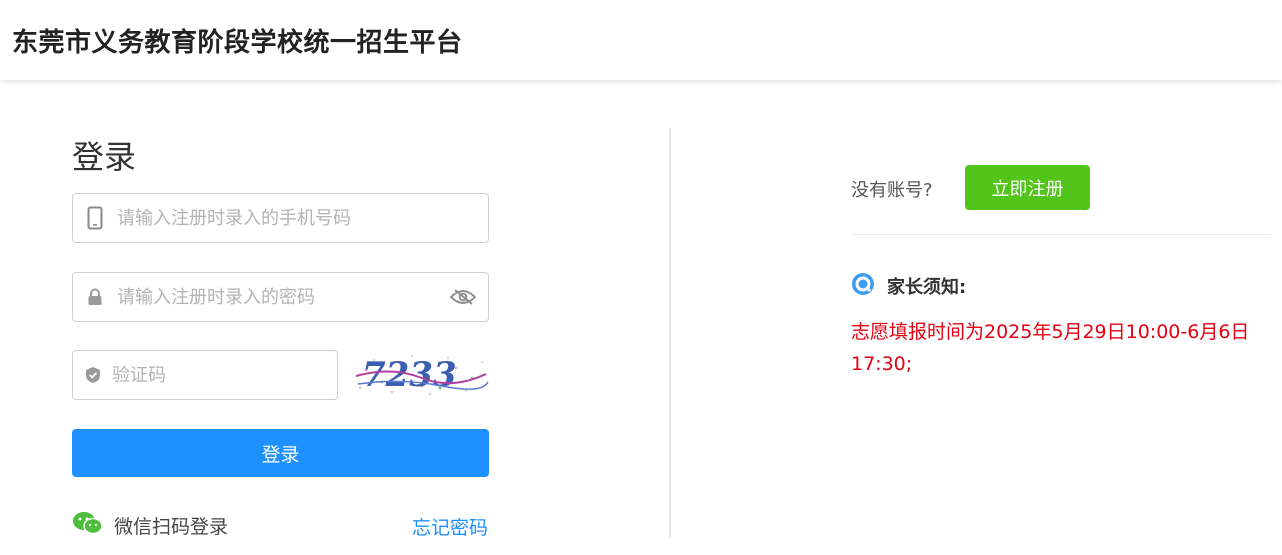 This screenshot has height=555, width=1282. I want to click on login-title: 登录, so click(104, 157).